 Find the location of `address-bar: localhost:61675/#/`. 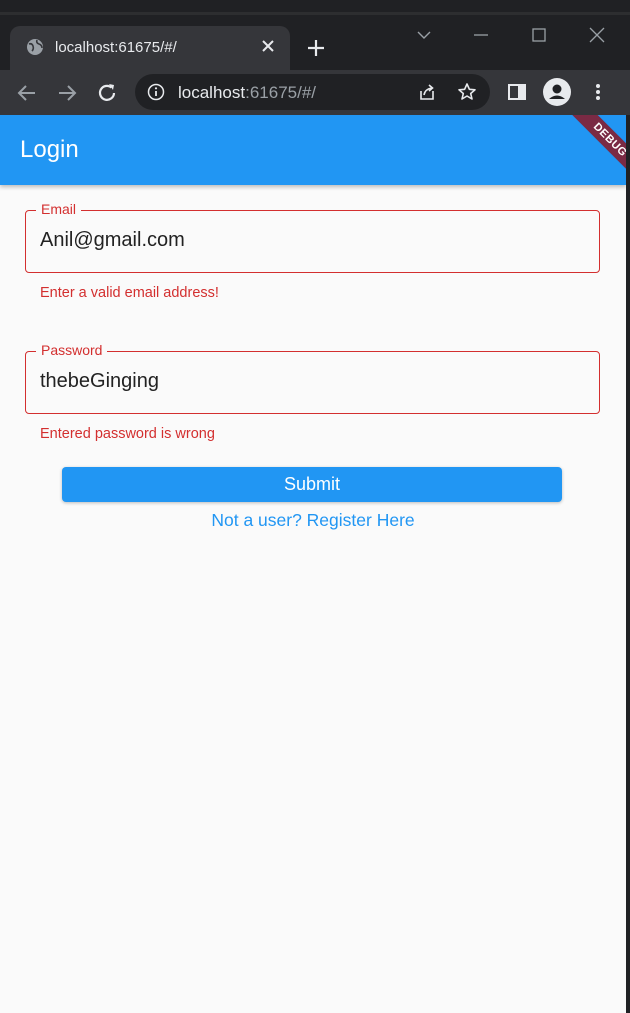

address-bar: localhost:61675/#/ is located at coordinates (312, 92).